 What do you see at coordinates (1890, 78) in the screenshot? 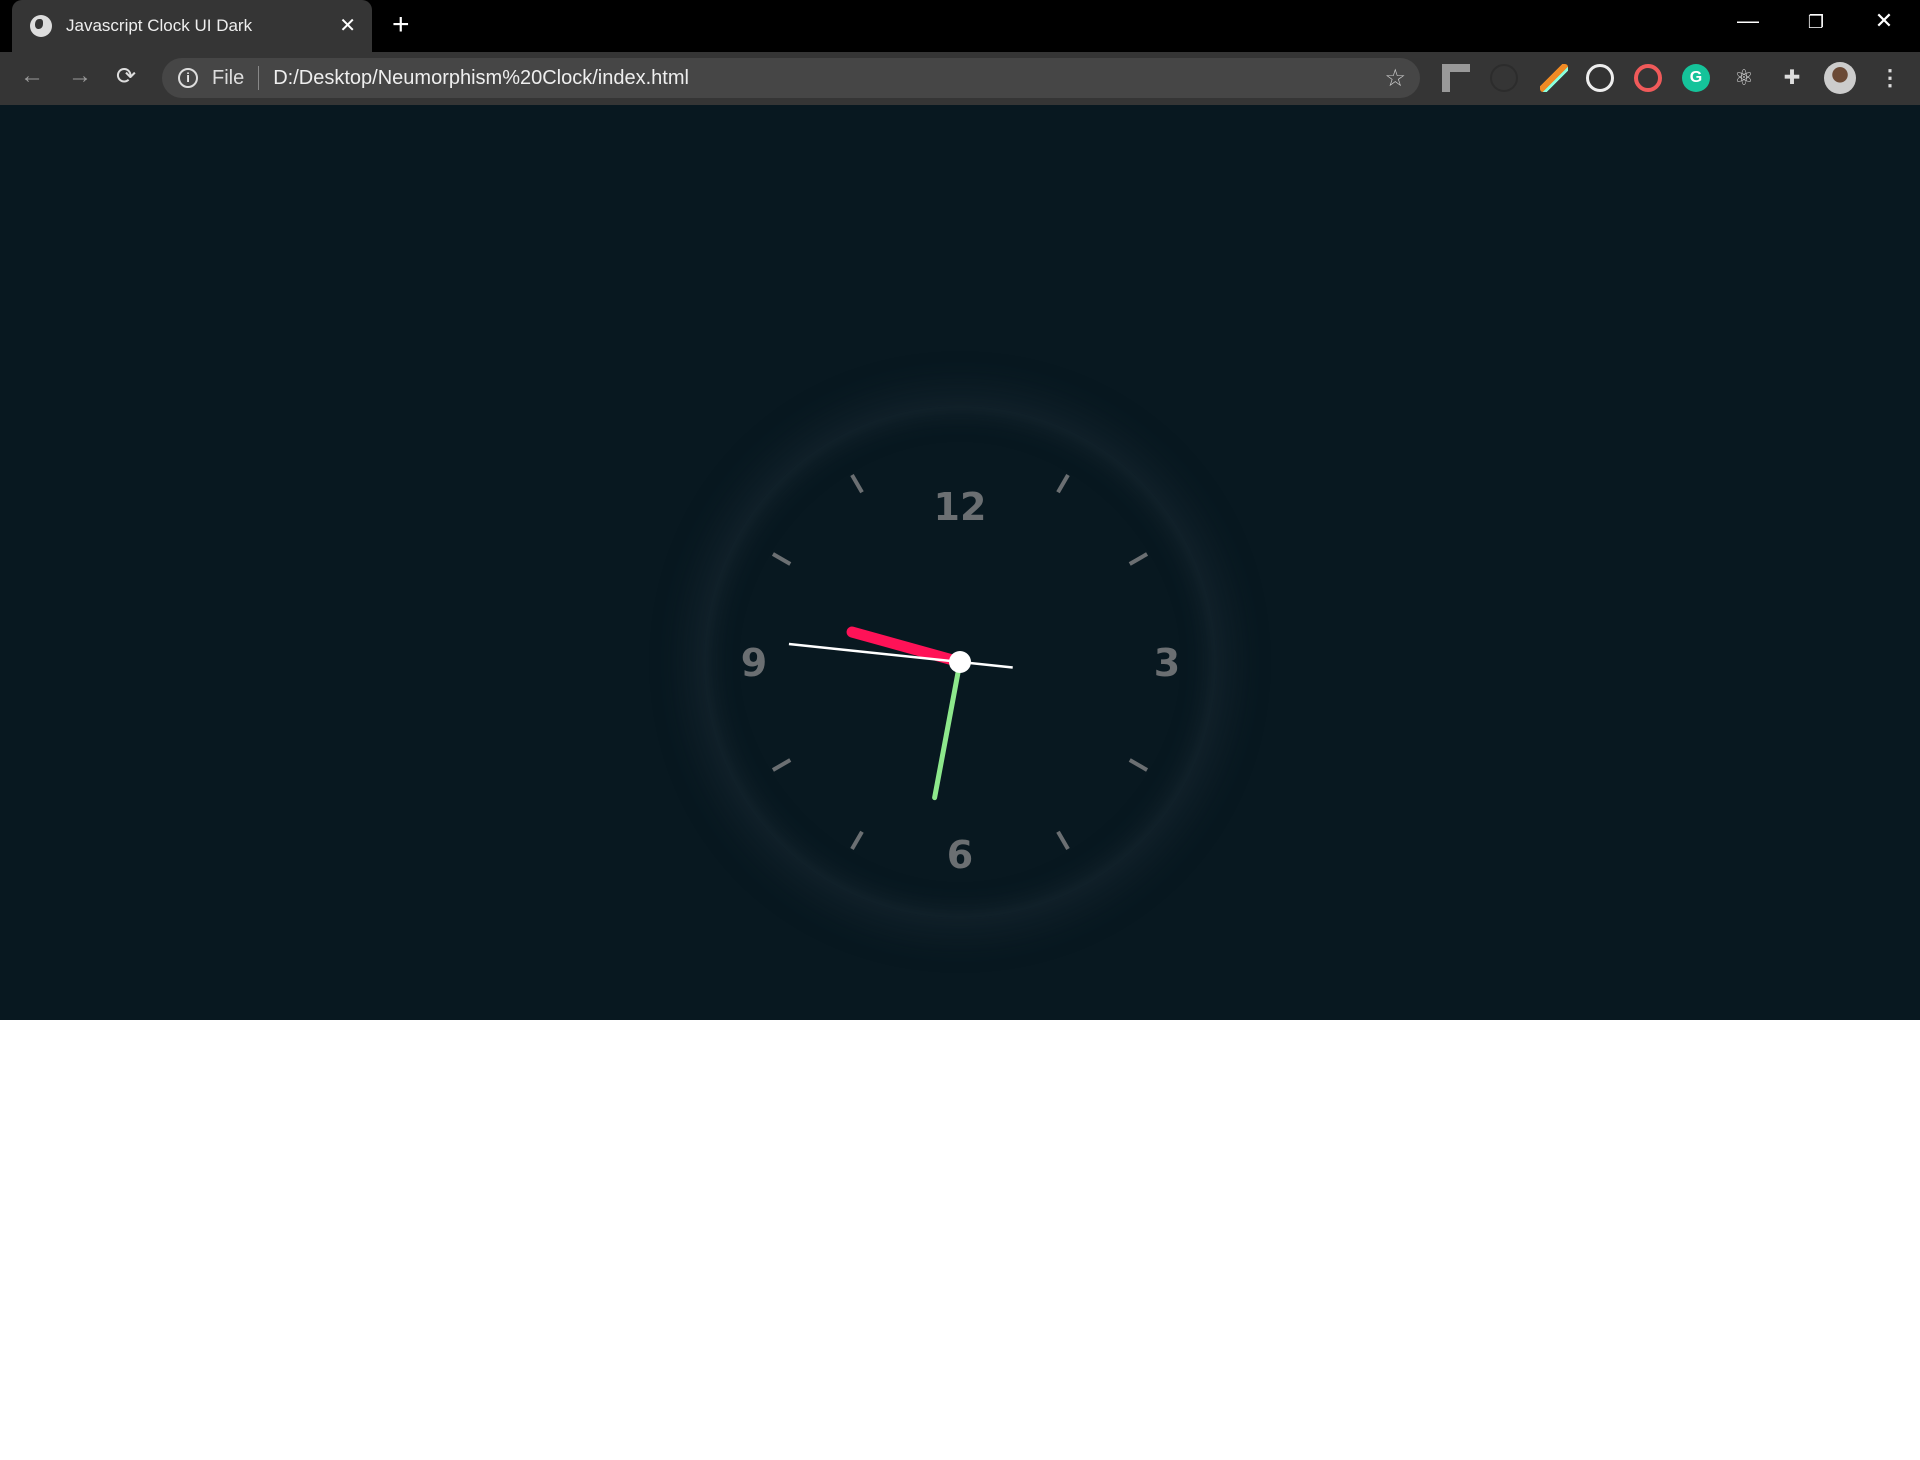
I see `menu-icon: ⋮` at bounding box center [1890, 78].